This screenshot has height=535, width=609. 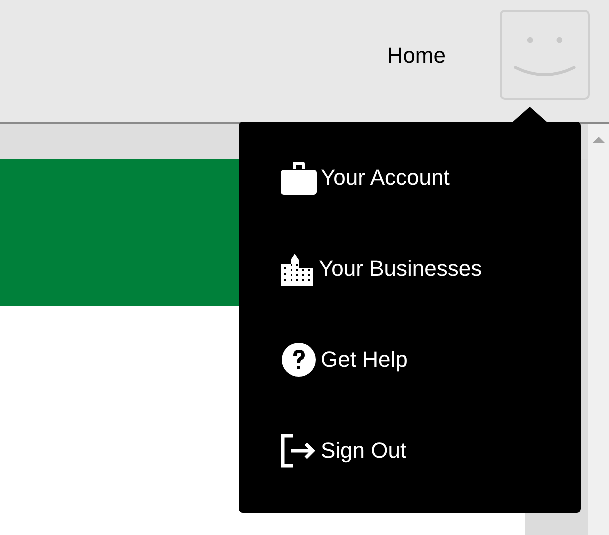 What do you see at coordinates (298, 269) in the screenshot?
I see `building-icon` at bounding box center [298, 269].